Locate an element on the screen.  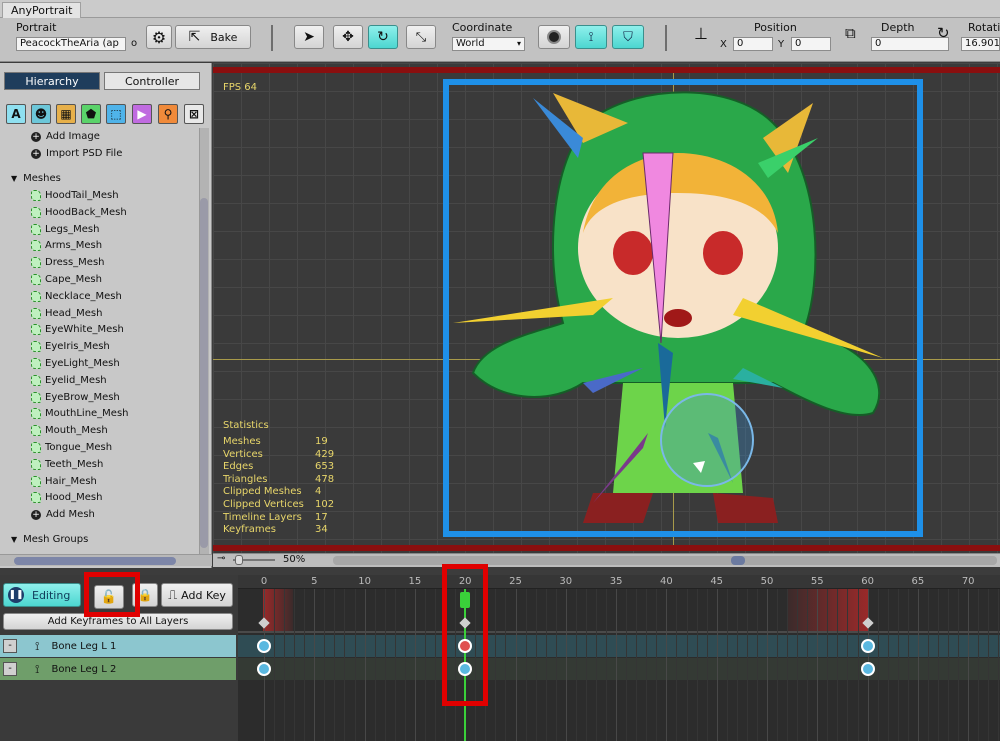
add-mesh-item: + Add Mesh is located at coordinates (63, 514).